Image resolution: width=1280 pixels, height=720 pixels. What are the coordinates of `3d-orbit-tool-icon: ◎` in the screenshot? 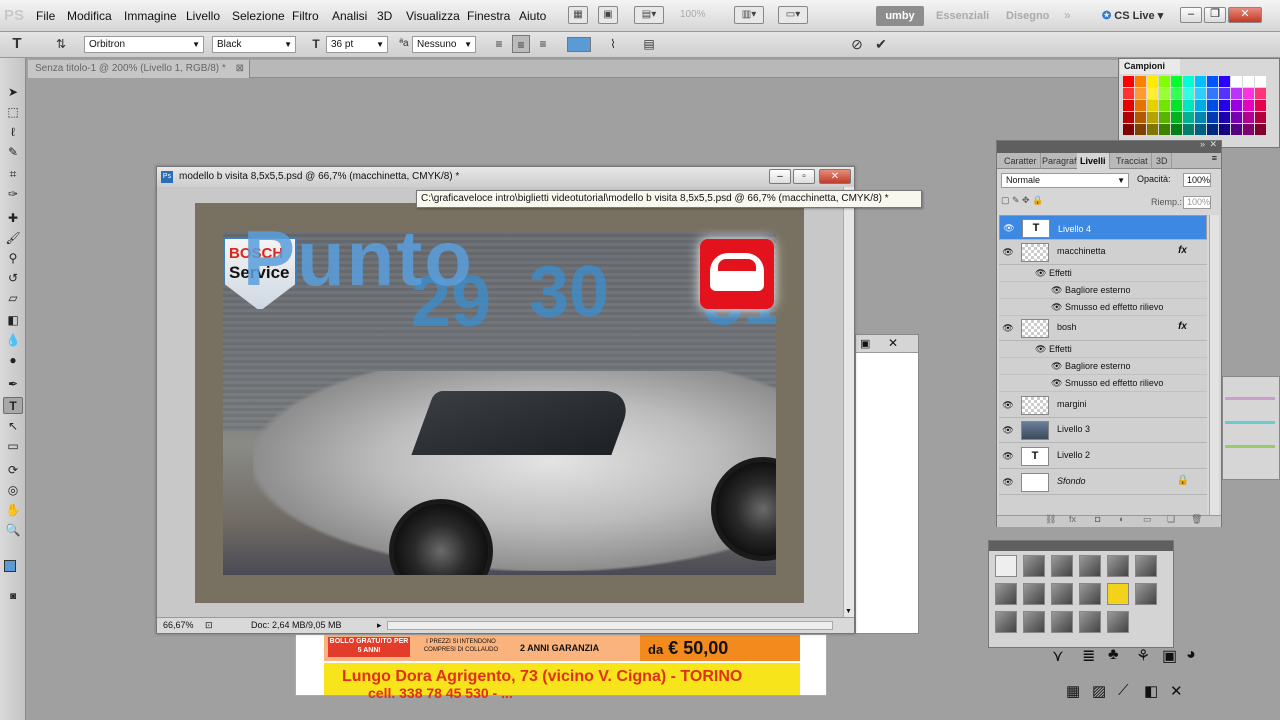 It's located at (13, 490).